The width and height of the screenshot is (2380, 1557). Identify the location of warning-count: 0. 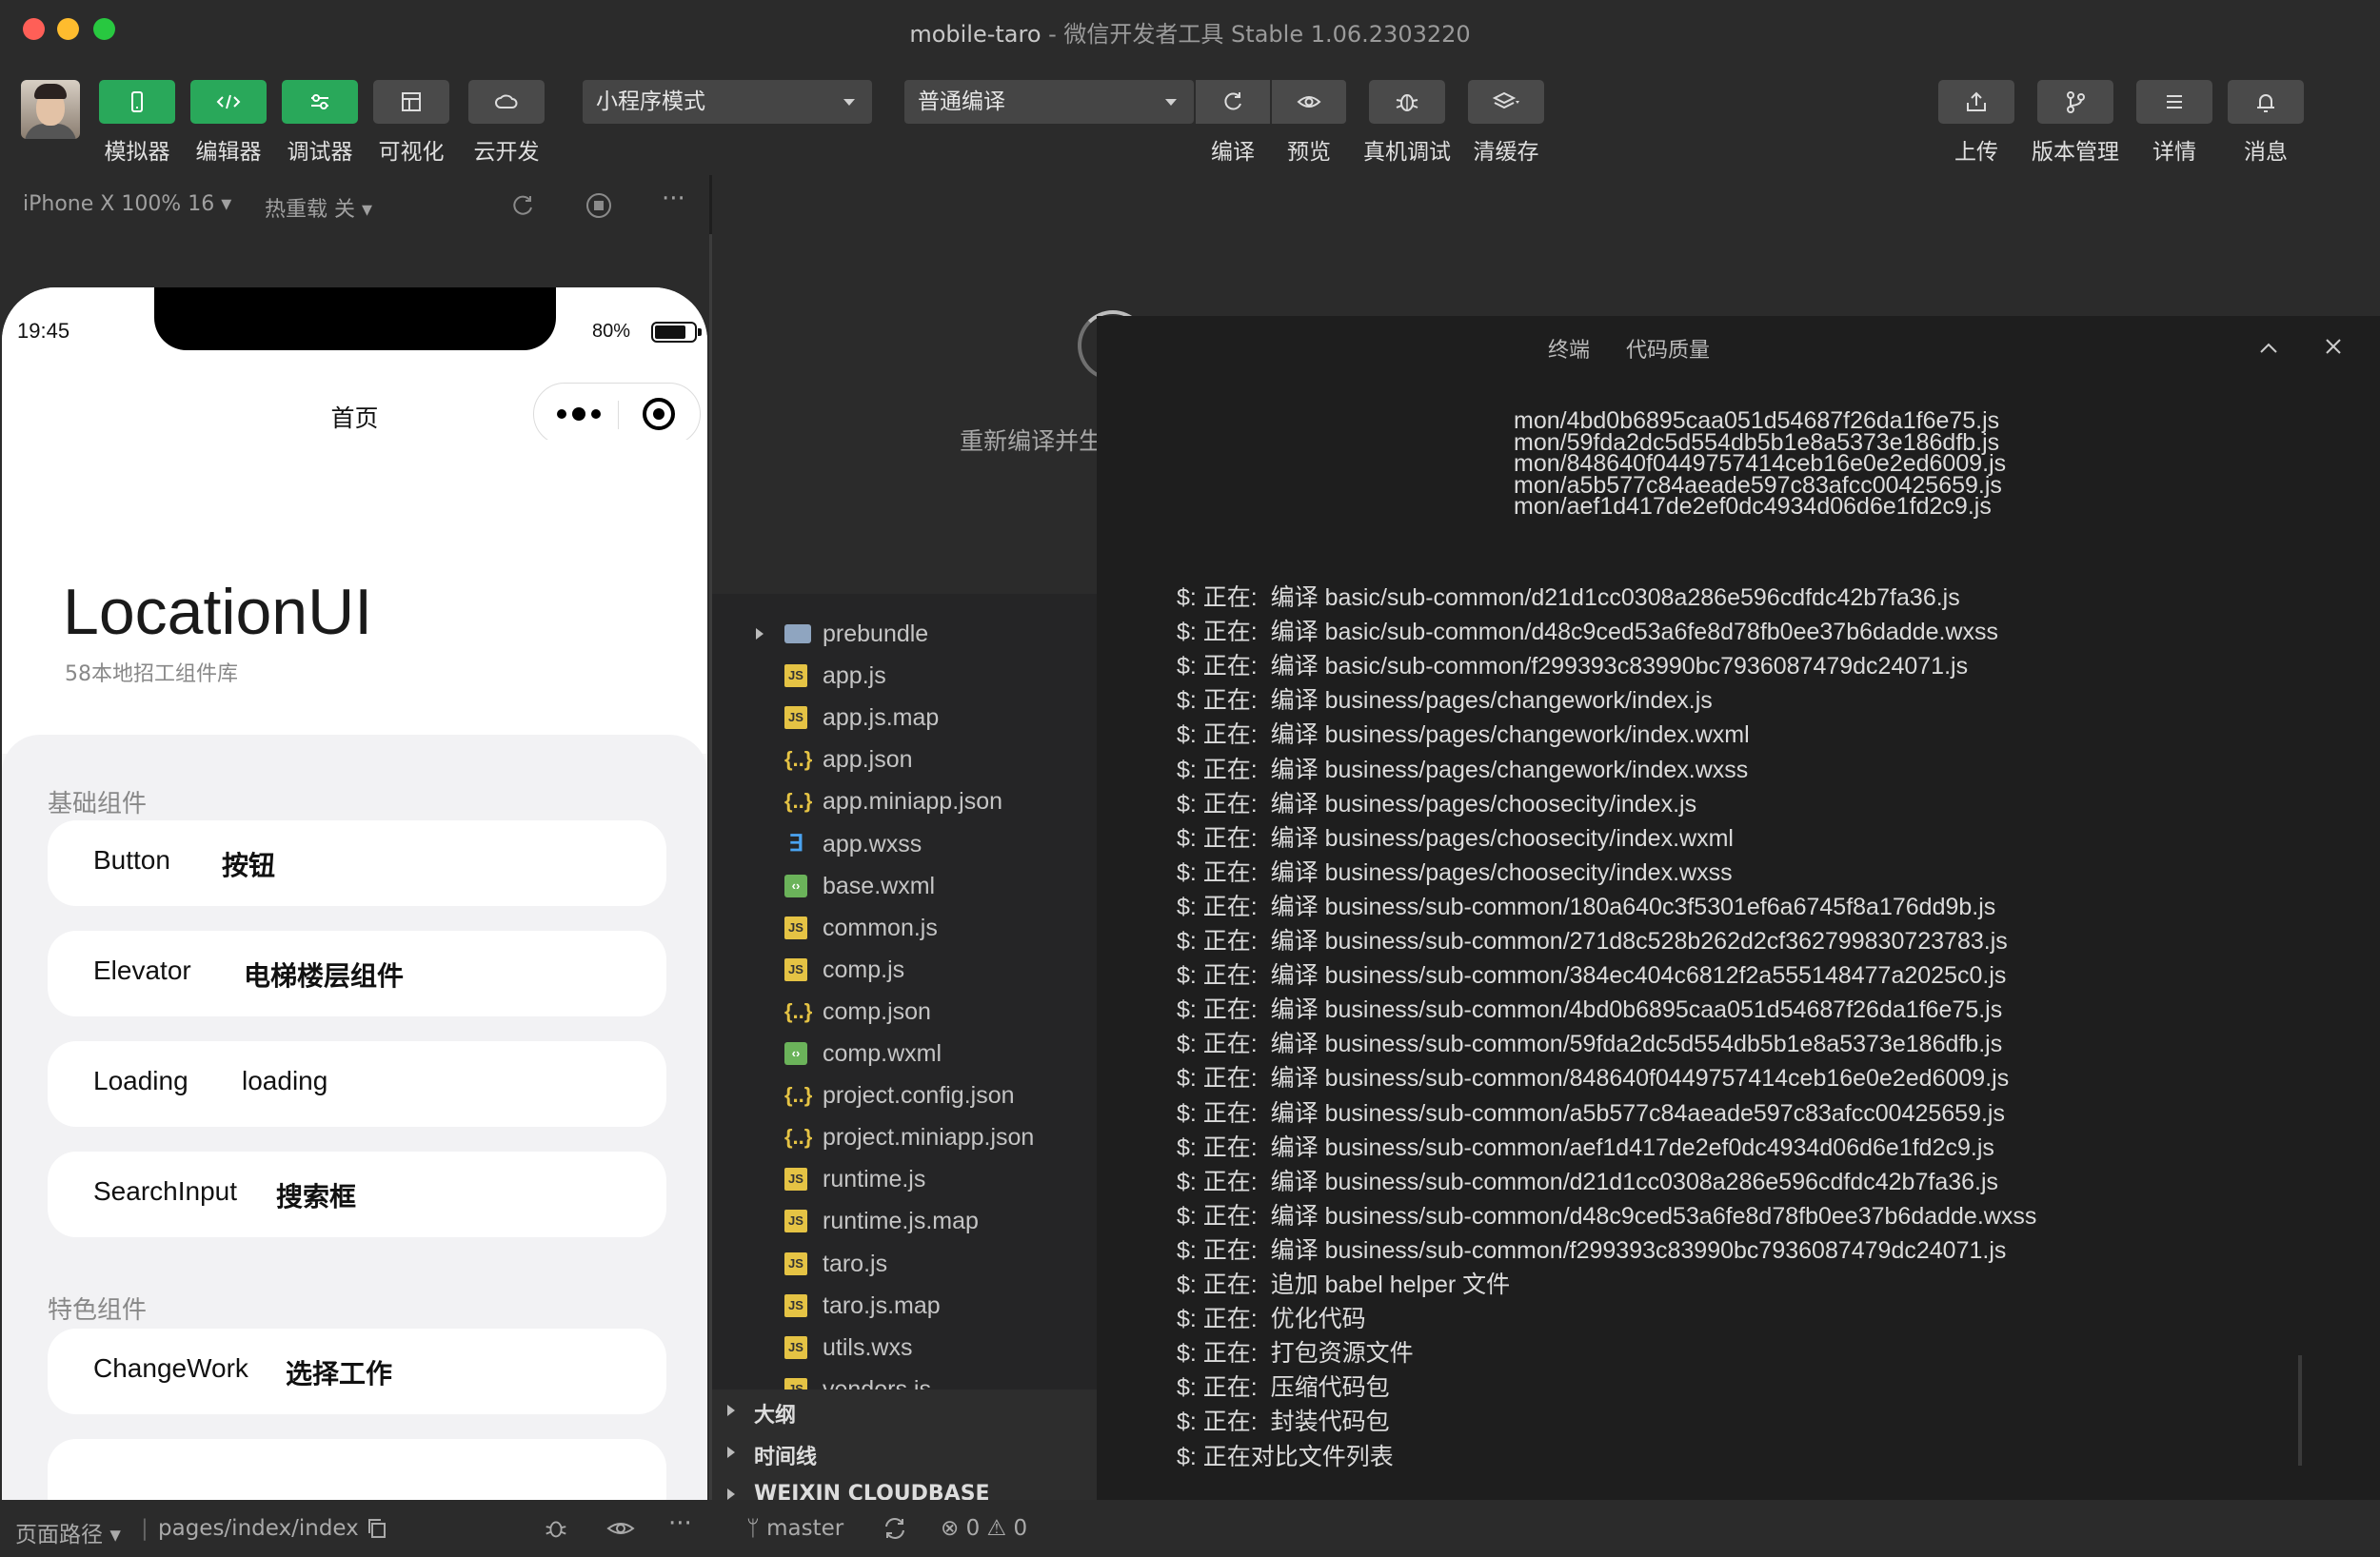
(1020, 1529).